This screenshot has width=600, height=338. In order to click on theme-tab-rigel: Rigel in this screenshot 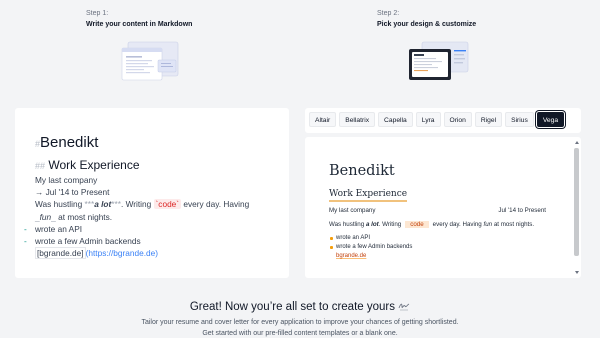, I will do `click(488, 119)`.